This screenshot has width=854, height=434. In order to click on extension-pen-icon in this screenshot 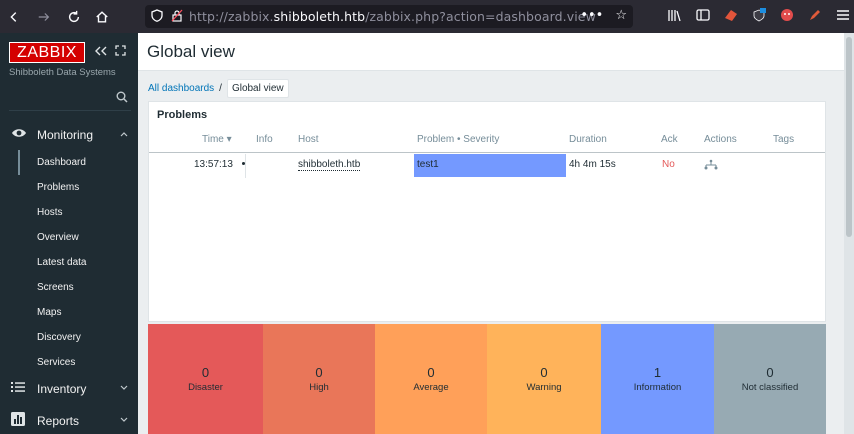, I will do `click(815, 15)`.